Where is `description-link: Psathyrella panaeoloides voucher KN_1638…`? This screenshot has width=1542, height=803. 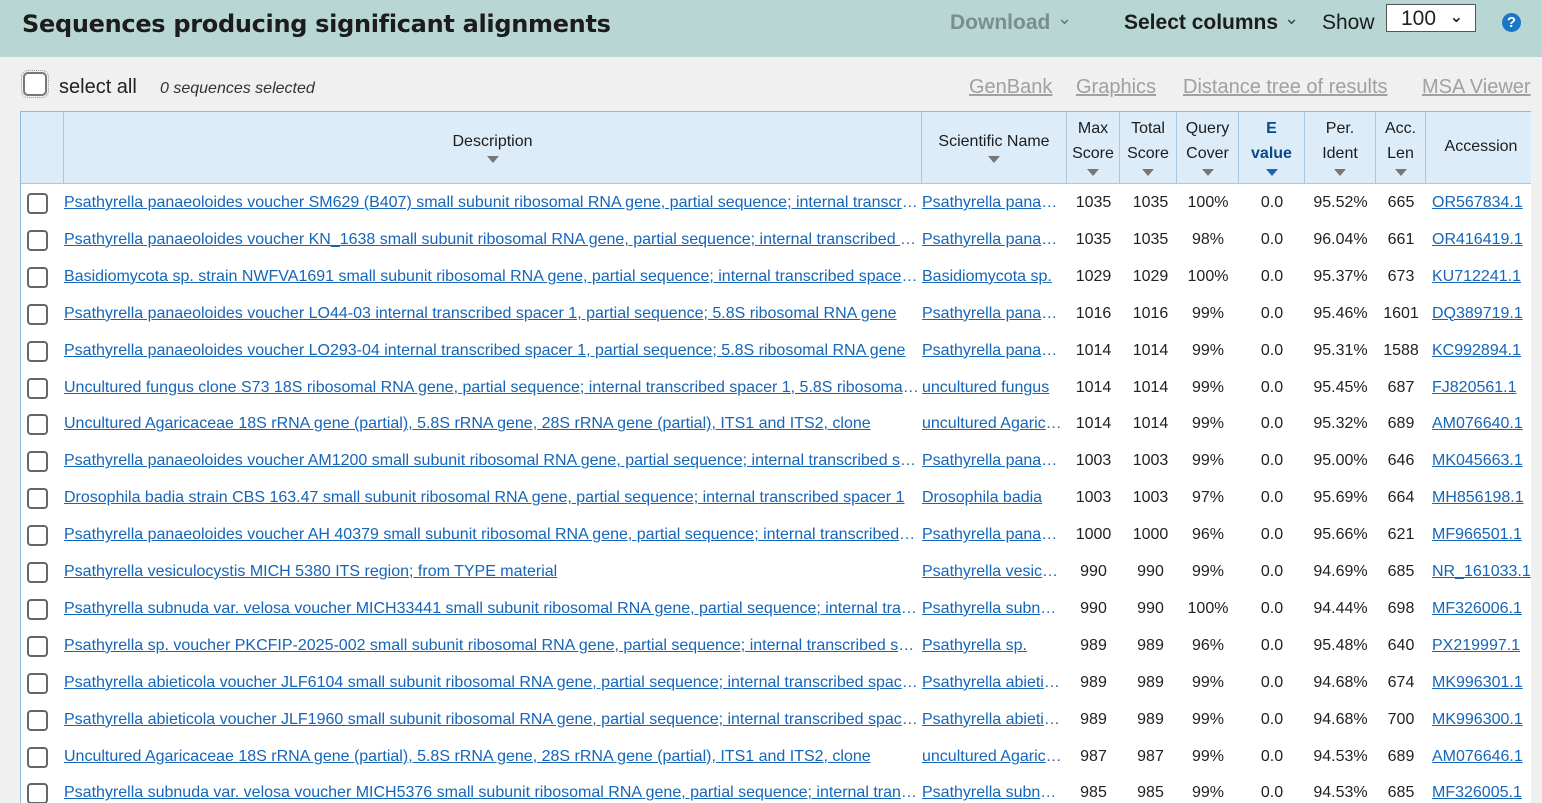
description-link: Psathyrella panaeoloides voucher KN_1638… is located at coordinates (491, 239).